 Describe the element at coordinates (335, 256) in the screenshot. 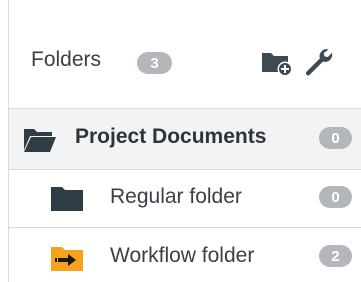

I see `folder-count-badge: 2` at that location.